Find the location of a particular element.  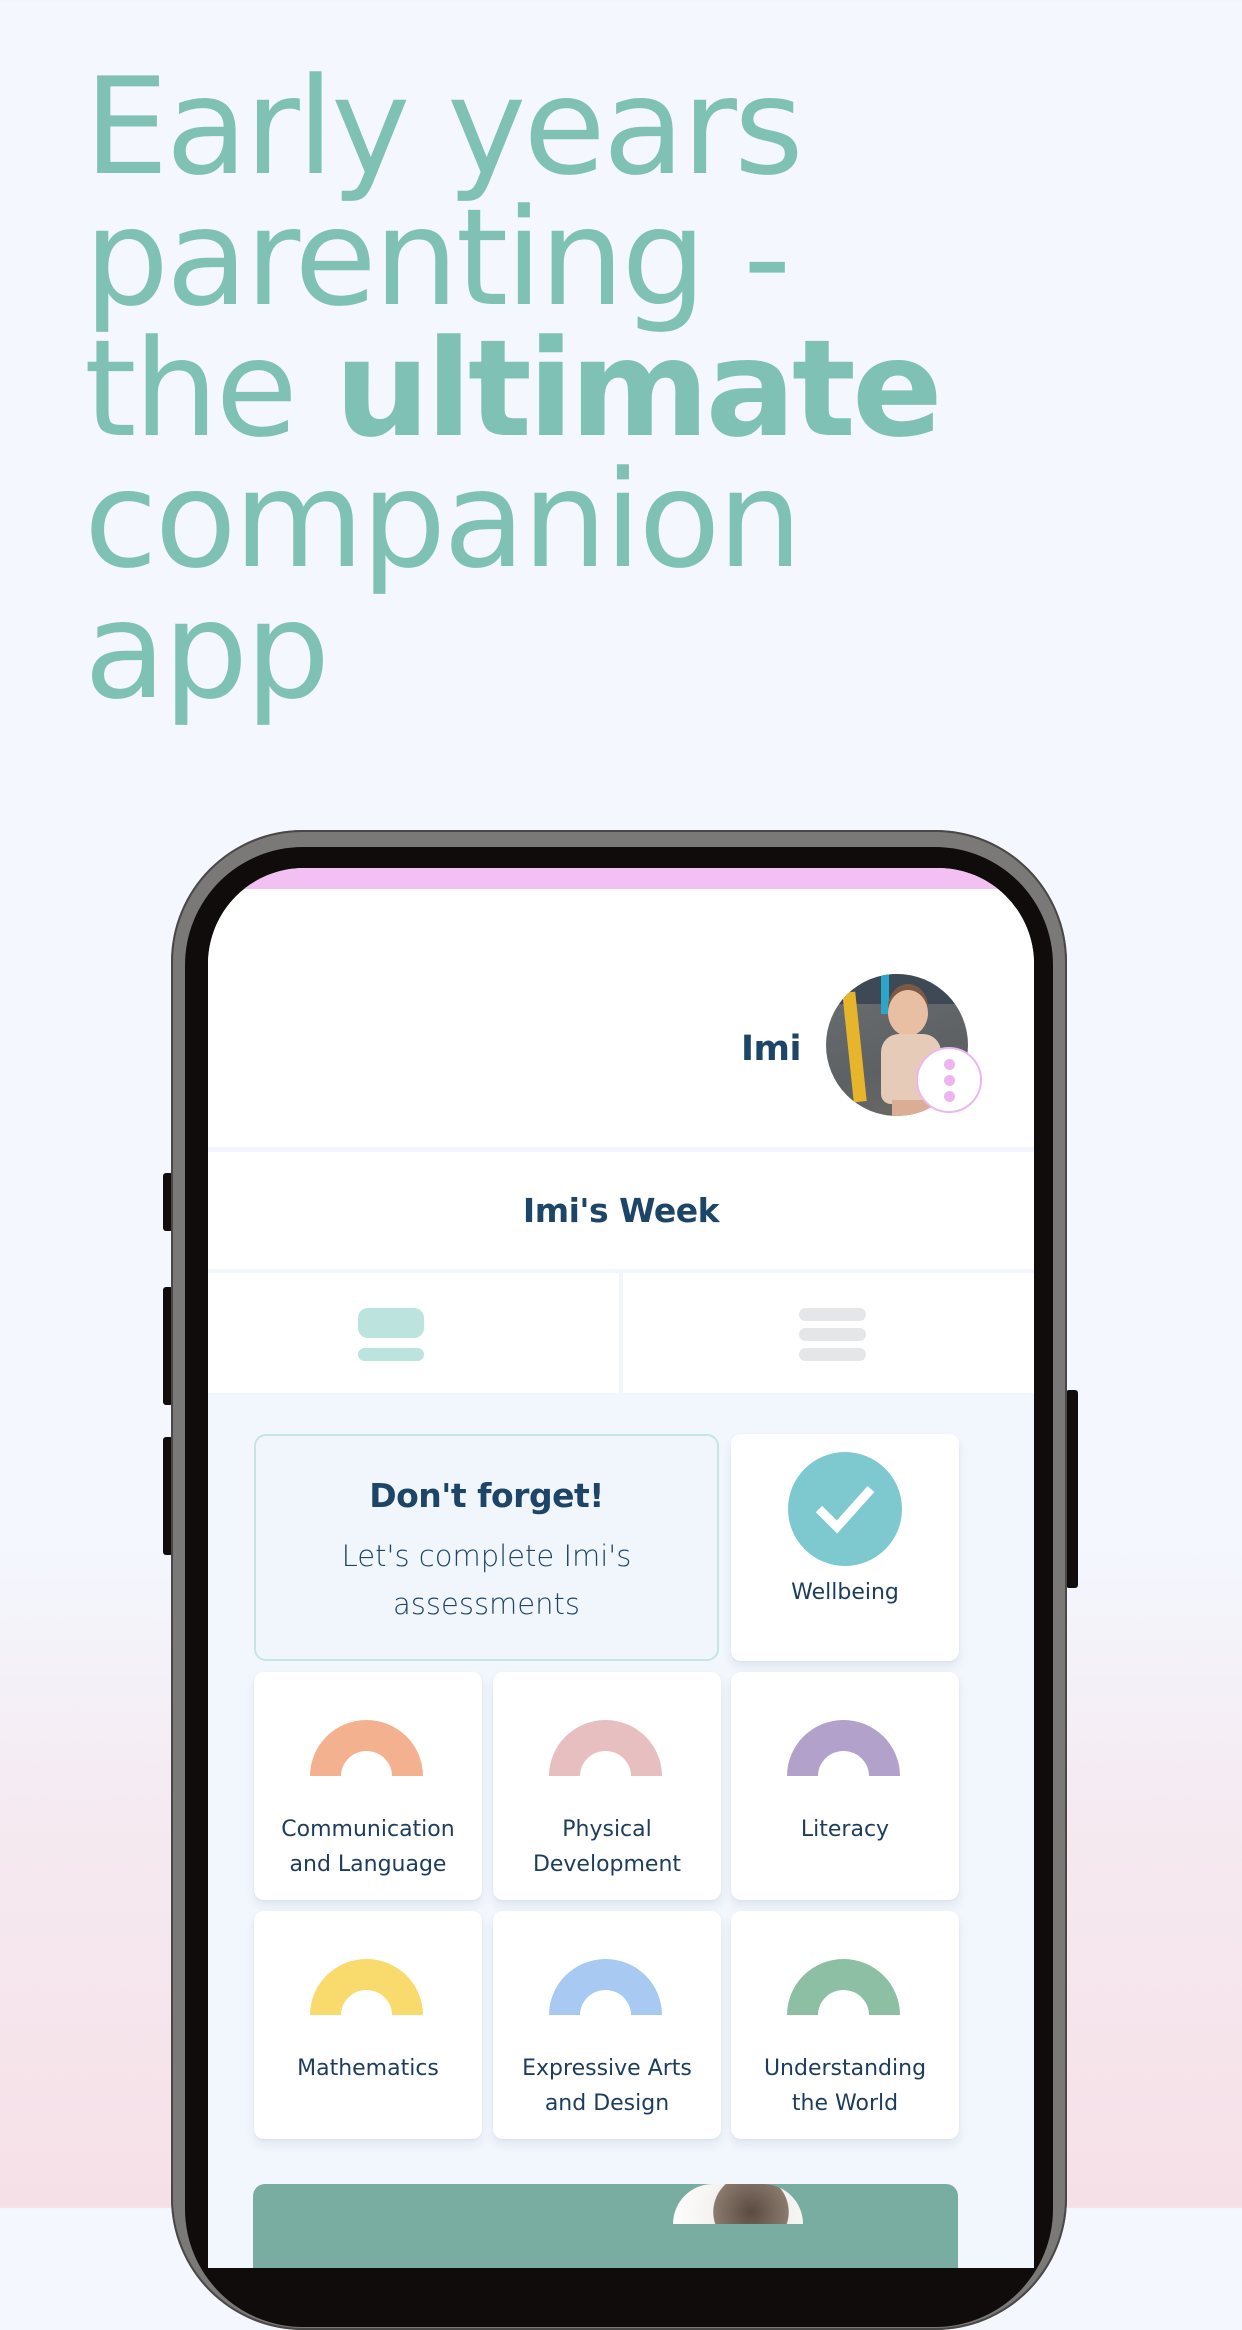

area-label: Literacy is located at coordinates (845, 1829).